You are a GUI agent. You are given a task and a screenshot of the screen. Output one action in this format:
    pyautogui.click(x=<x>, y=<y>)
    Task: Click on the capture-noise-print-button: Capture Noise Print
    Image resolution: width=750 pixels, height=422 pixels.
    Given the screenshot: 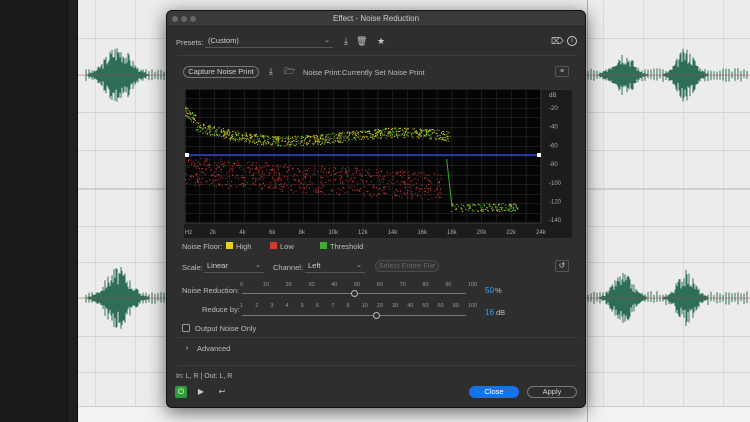 What is the action you would take?
    pyautogui.click(x=221, y=72)
    